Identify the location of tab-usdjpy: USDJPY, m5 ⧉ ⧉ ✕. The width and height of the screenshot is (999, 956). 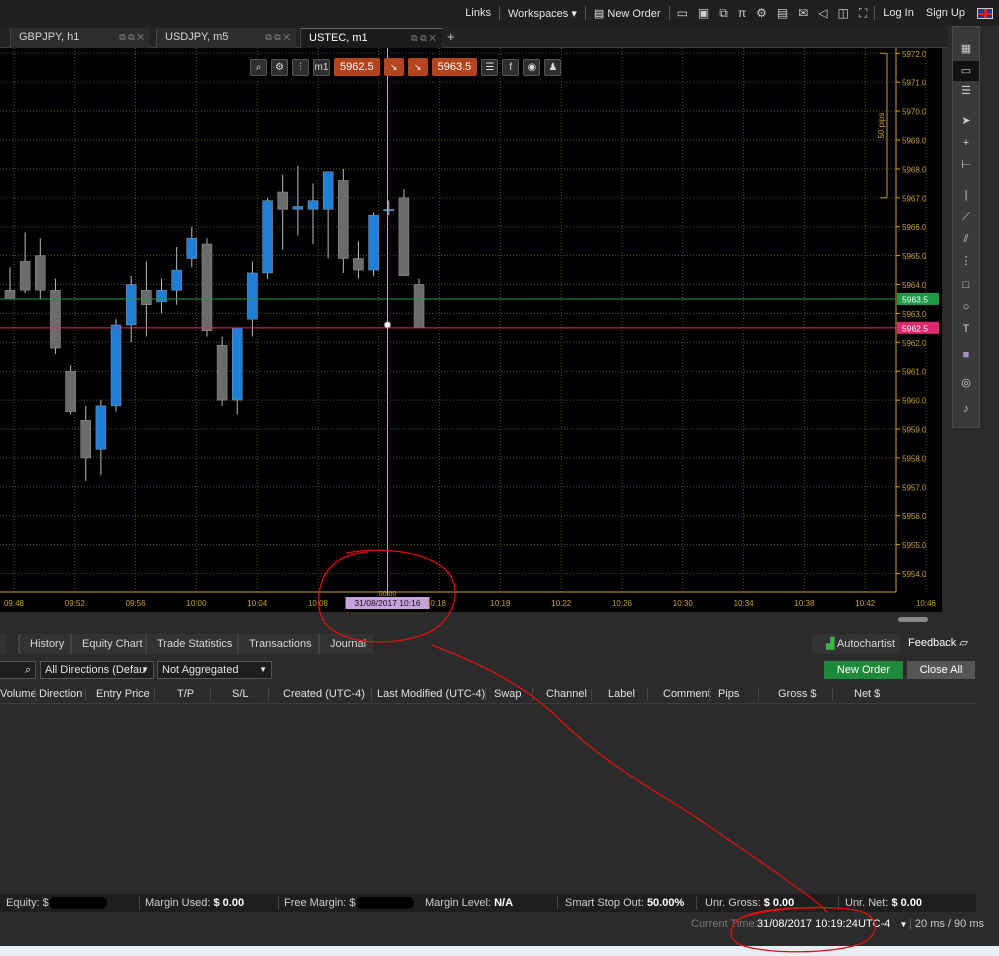
(226, 38).